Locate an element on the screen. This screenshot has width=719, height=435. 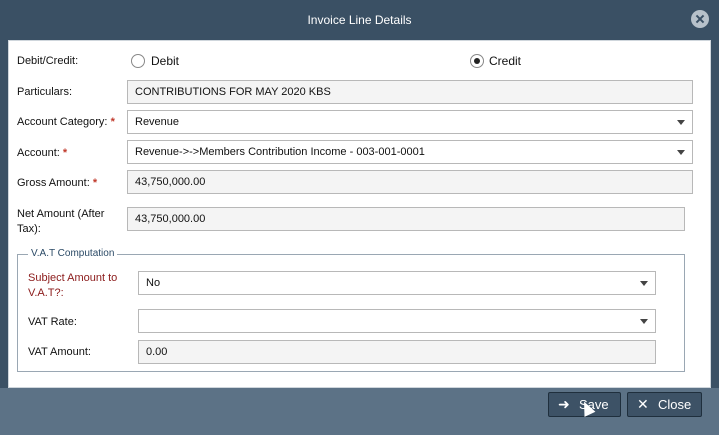
account-category-value: Revenue is located at coordinates (157, 122).